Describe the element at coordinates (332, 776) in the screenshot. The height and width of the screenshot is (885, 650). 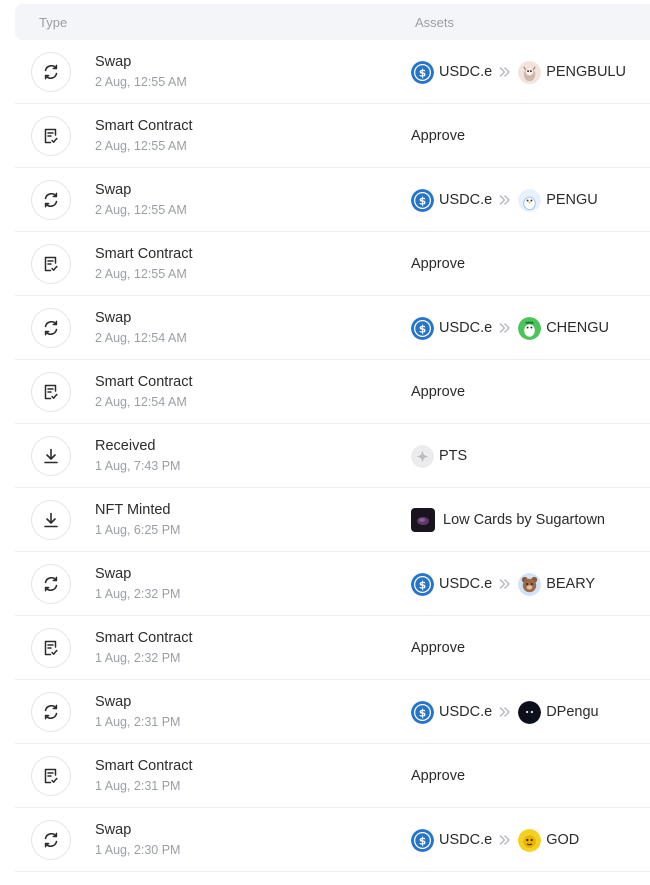
I see `table-row: Smart Contract 1 Aug, 2:31 PM Approve` at that location.